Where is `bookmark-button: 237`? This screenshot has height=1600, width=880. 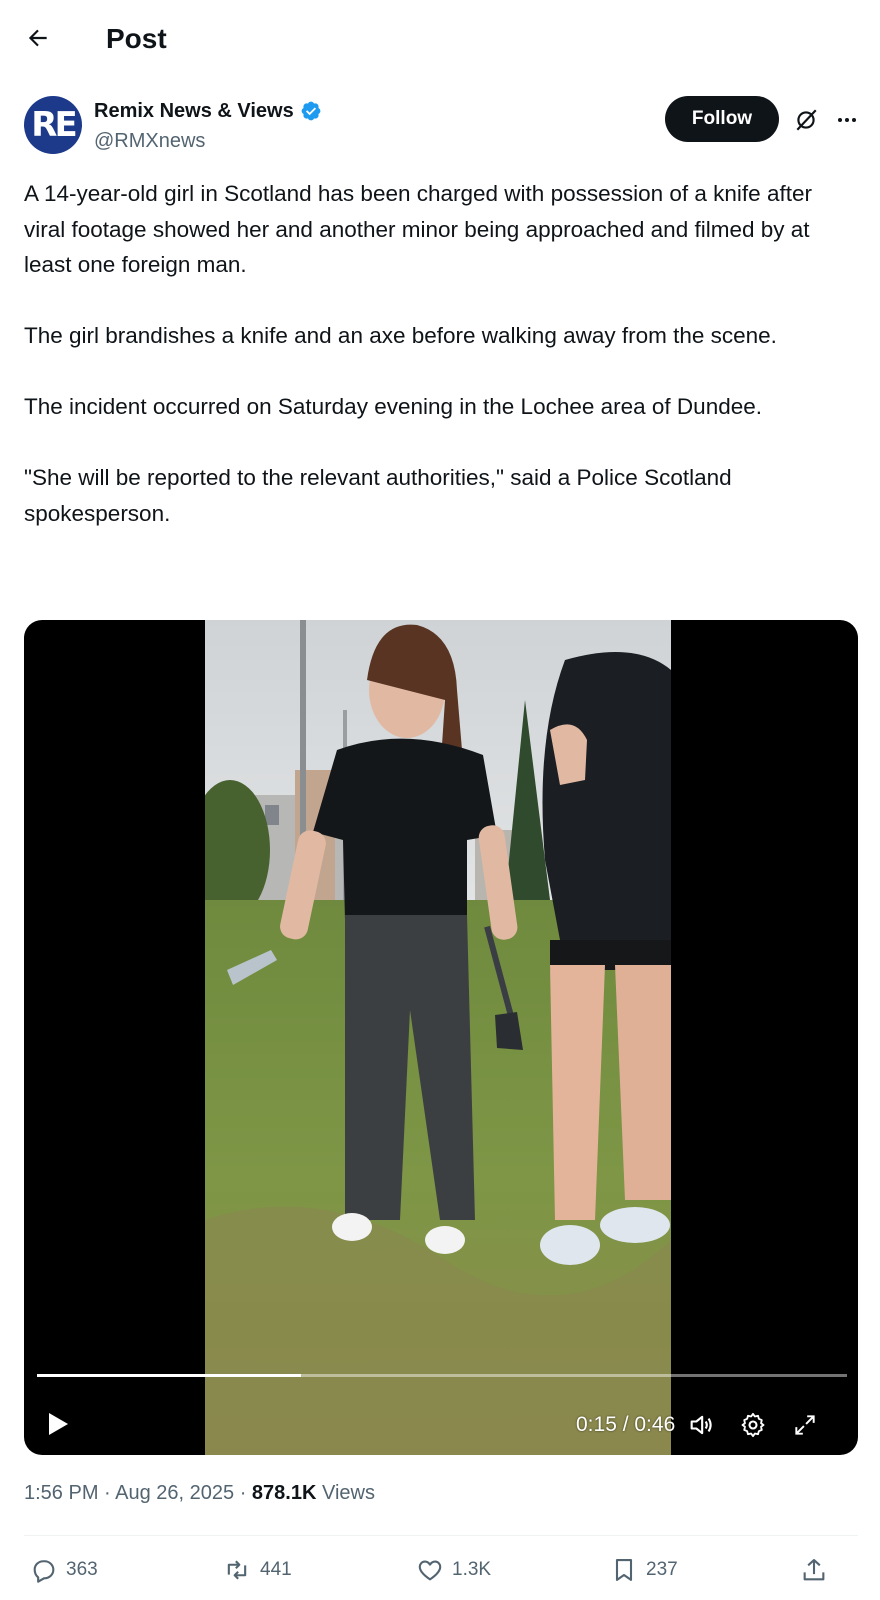 bookmark-button: 237 is located at coordinates (644, 1570).